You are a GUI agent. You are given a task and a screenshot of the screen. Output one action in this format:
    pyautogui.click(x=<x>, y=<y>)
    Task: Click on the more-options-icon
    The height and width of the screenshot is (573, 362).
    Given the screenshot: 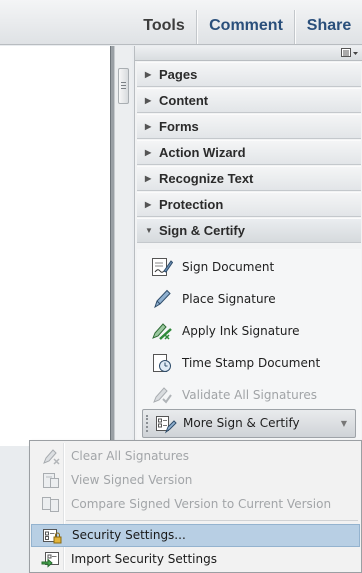 What is the action you would take?
    pyautogui.click(x=166, y=424)
    